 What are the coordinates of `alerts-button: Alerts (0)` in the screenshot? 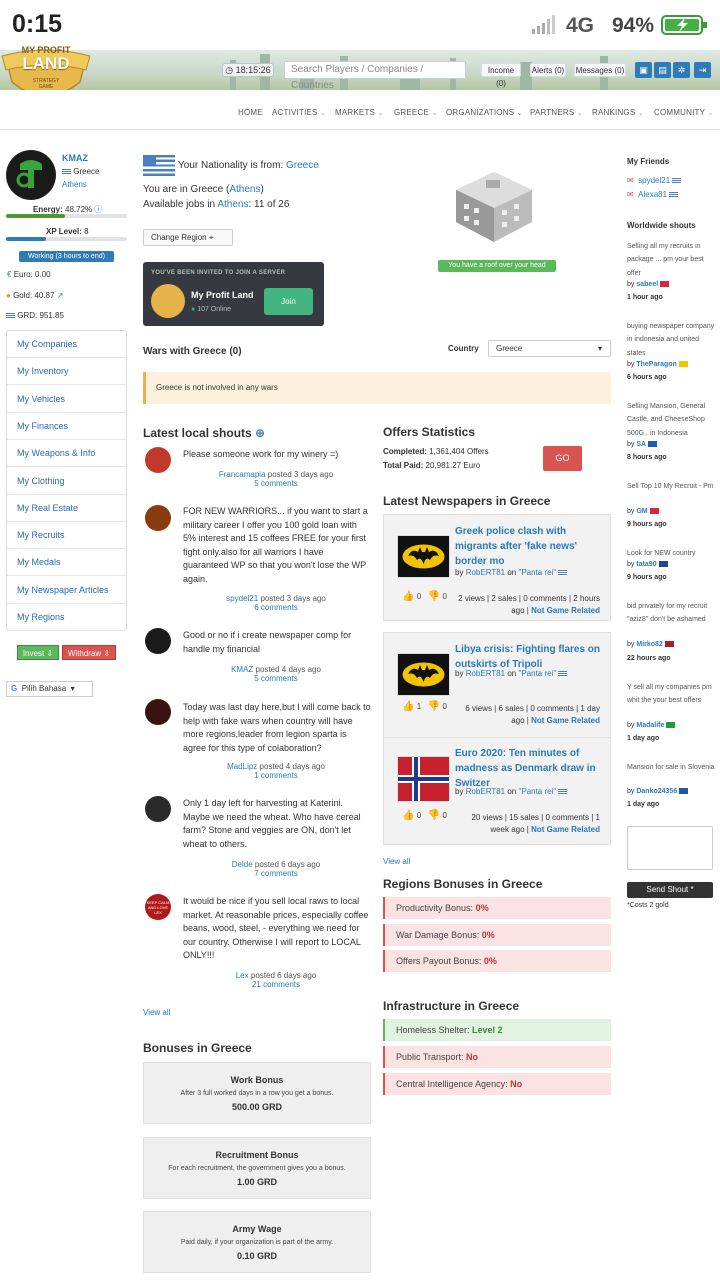 It's located at (548, 70).